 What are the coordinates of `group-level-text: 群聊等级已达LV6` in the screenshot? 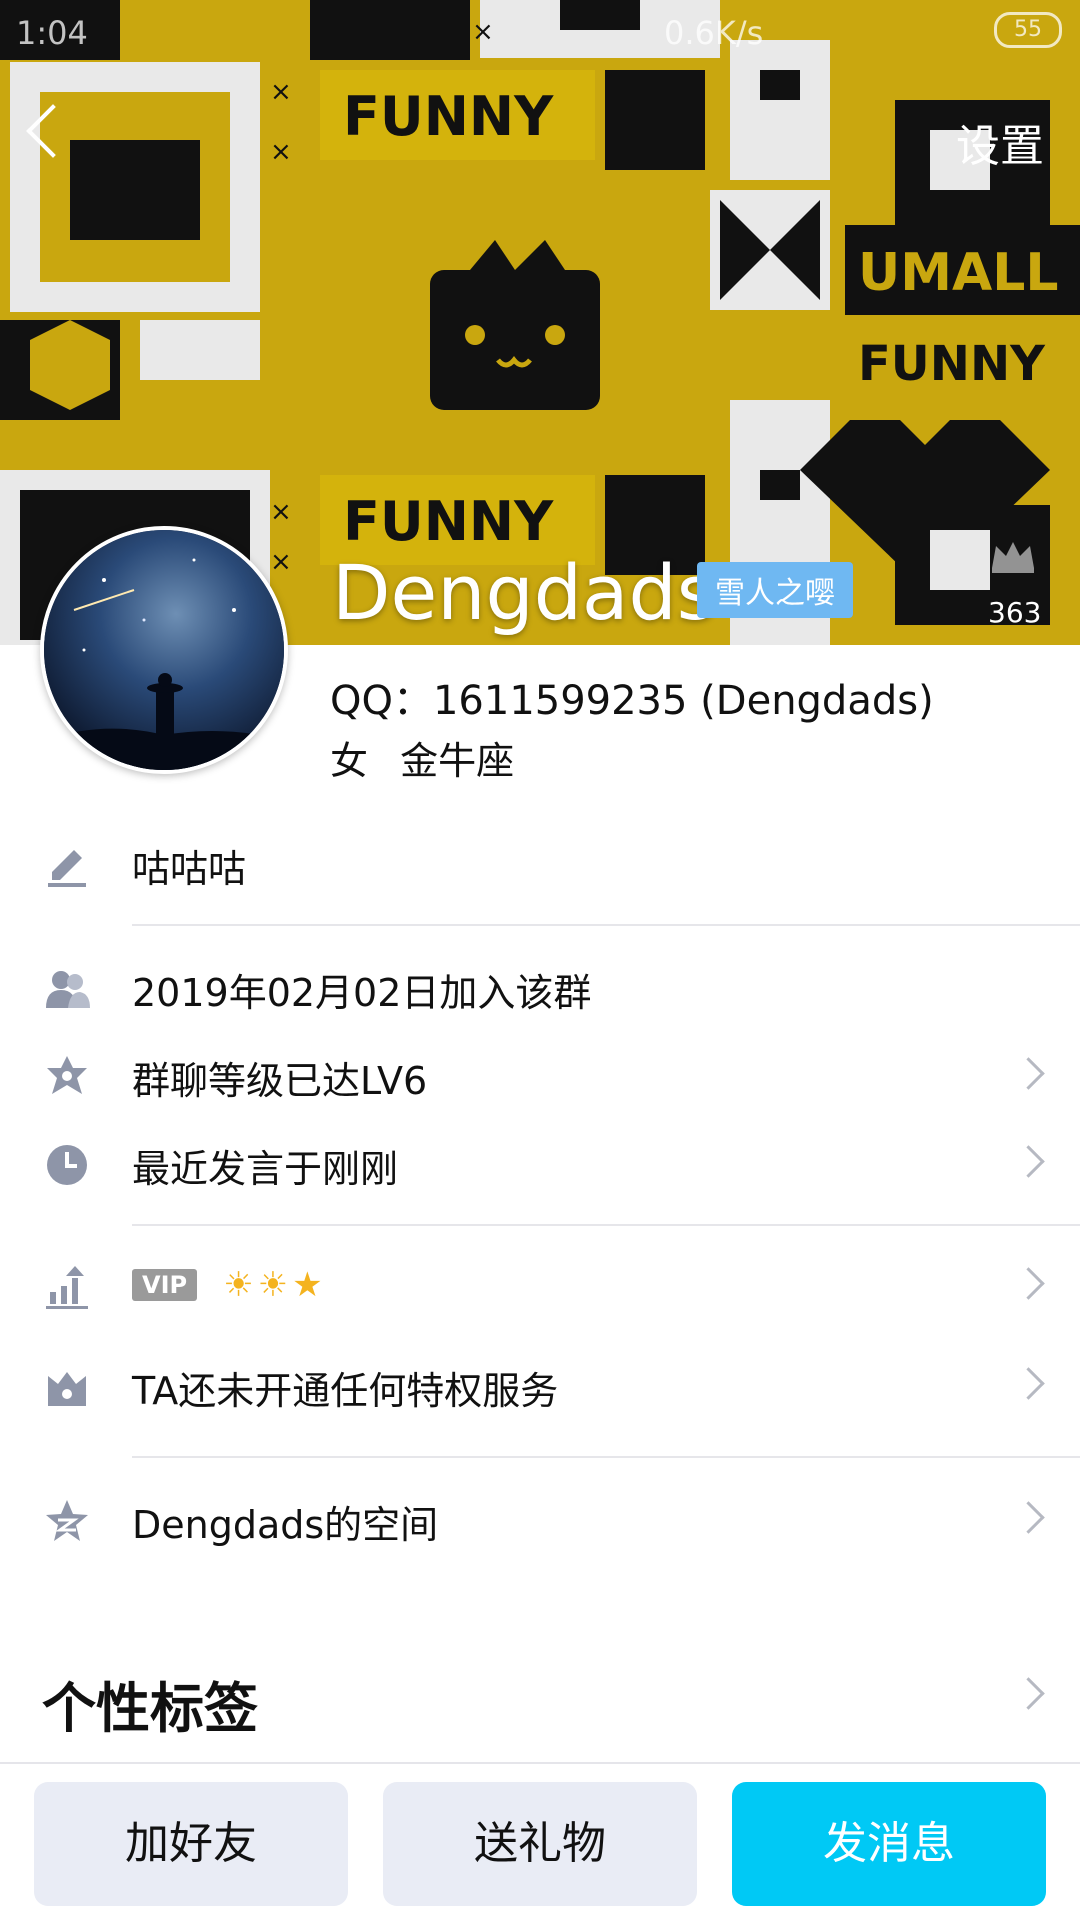 It's located at (280, 1081).